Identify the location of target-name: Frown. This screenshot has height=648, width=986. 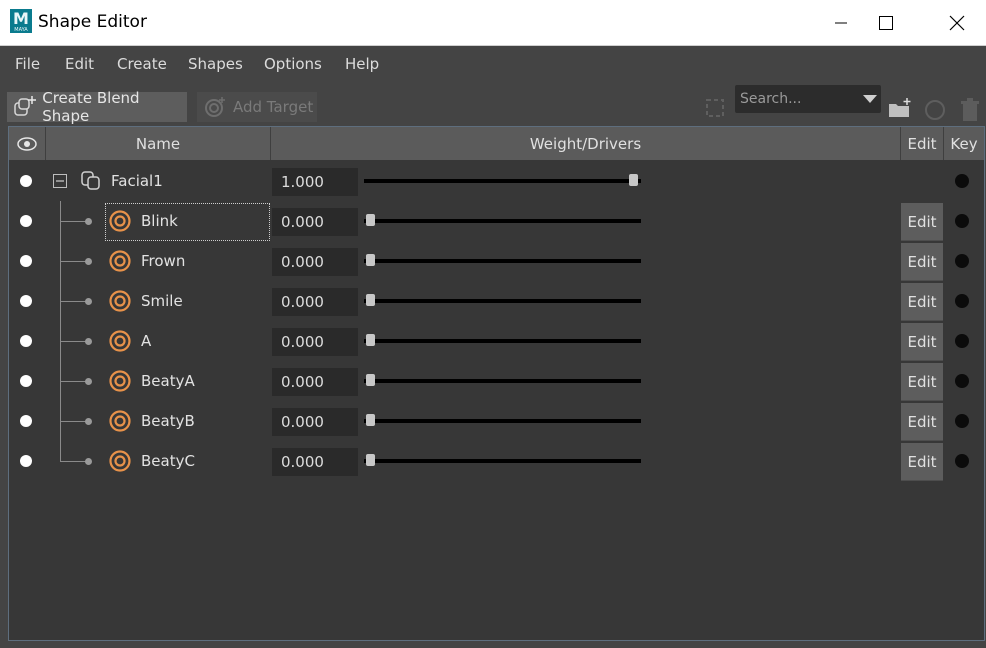
(163, 261).